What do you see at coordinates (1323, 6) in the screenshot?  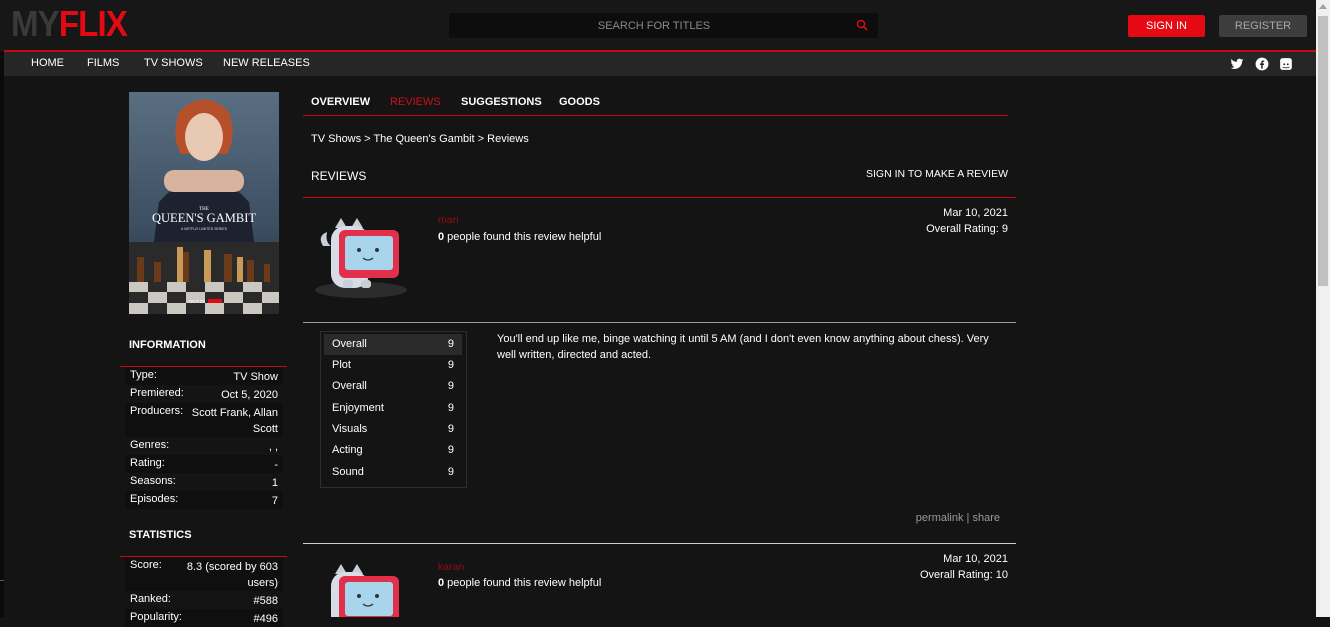 I see `scroll-up-arrow-icon` at bounding box center [1323, 6].